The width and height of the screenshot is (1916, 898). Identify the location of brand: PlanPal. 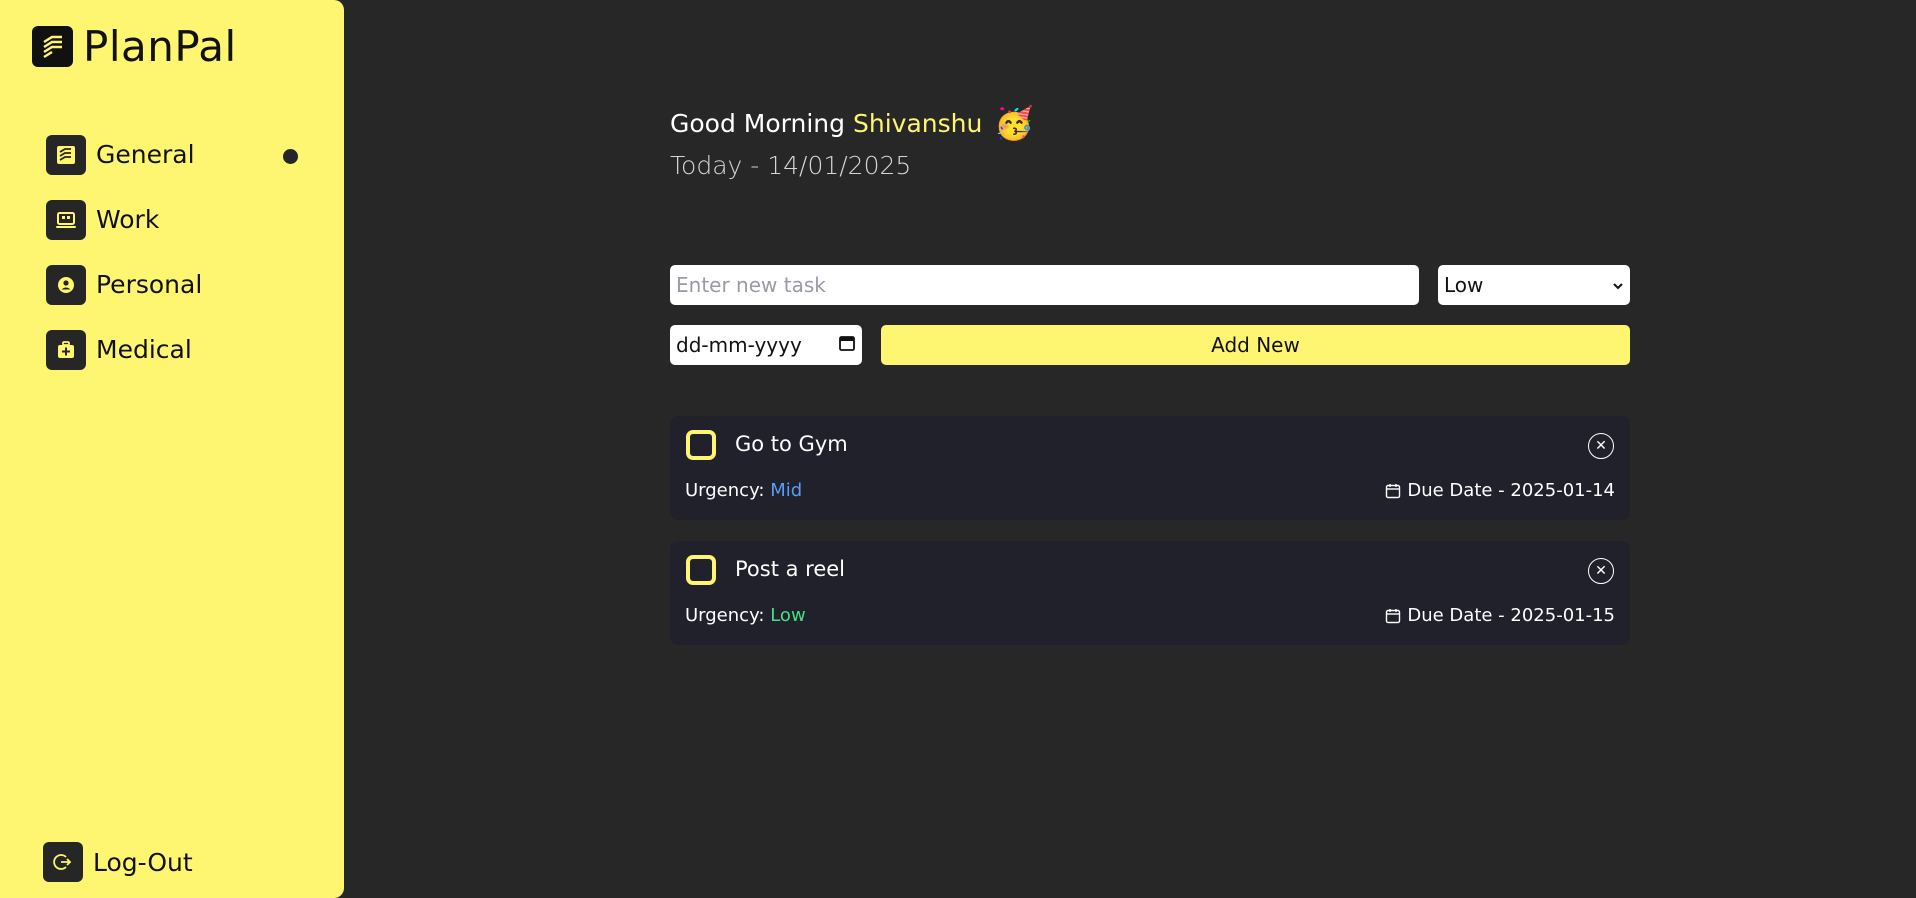
(134, 46).